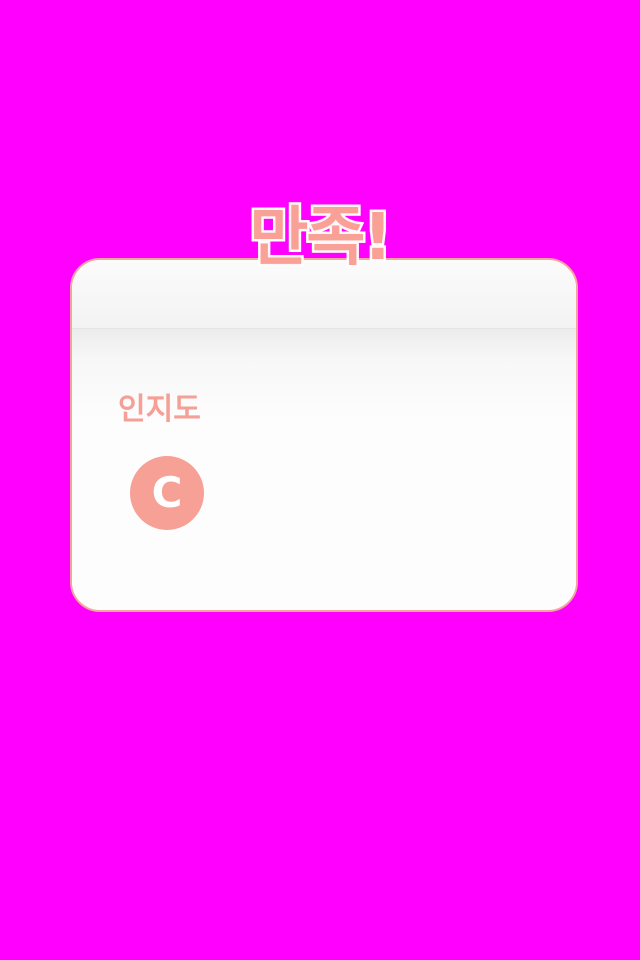 This screenshot has height=960, width=640. Describe the element at coordinates (321, 238) in the screenshot. I see `result-title: 만족!` at that location.